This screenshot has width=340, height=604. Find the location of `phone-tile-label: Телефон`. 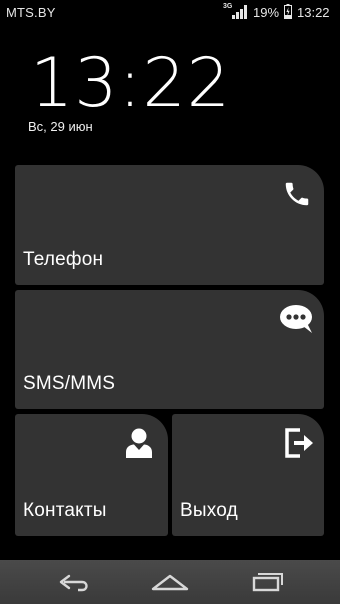

phone-tile-label: Телефон is located at coordinates (63, 259).